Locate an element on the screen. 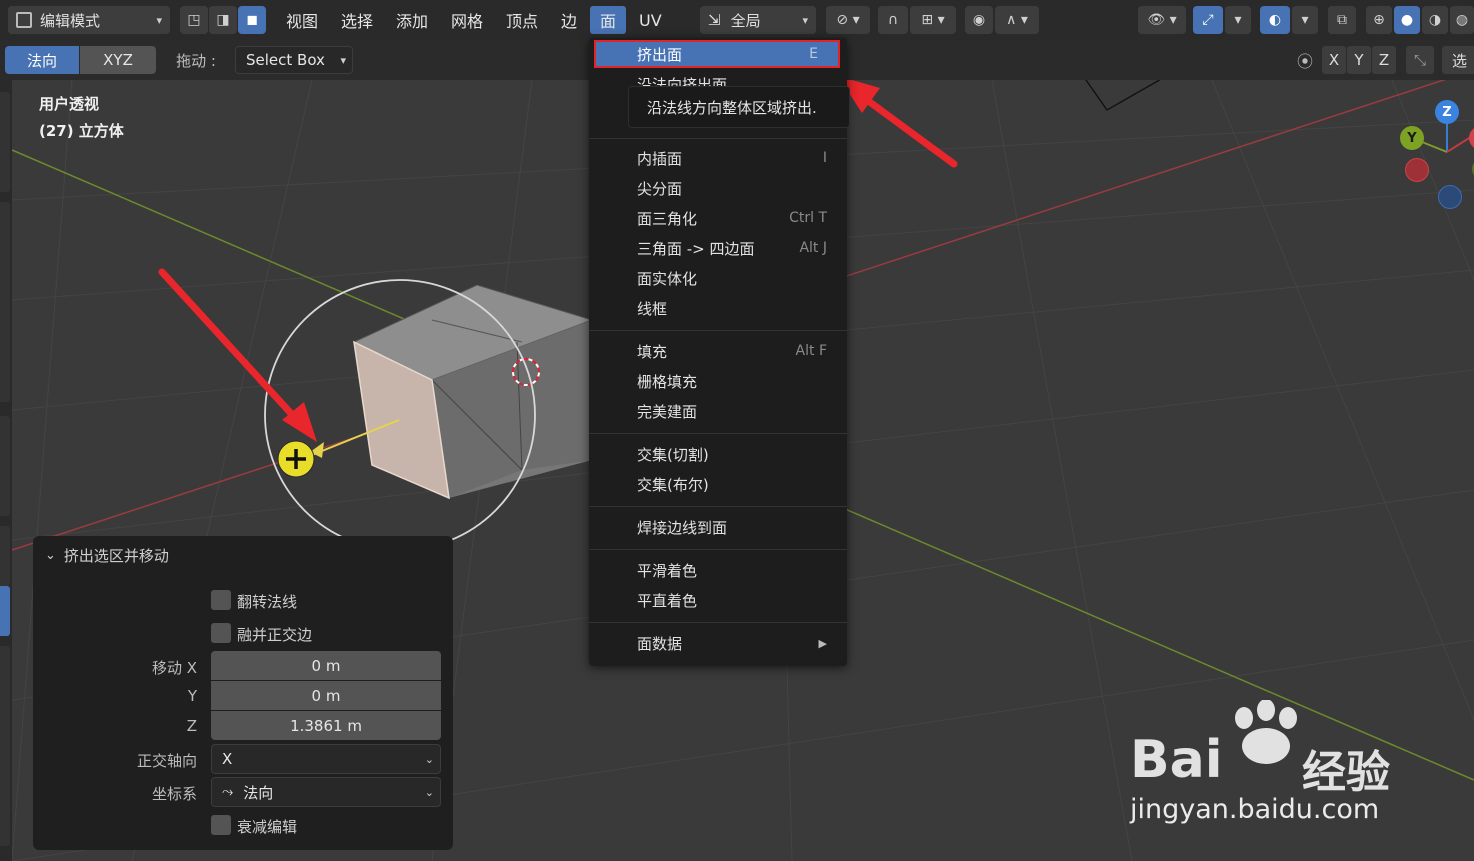 The height and width of the screenshot is (861, 1474). falloff-button: ∧ ▾ is located at coordinates (1017, 20).